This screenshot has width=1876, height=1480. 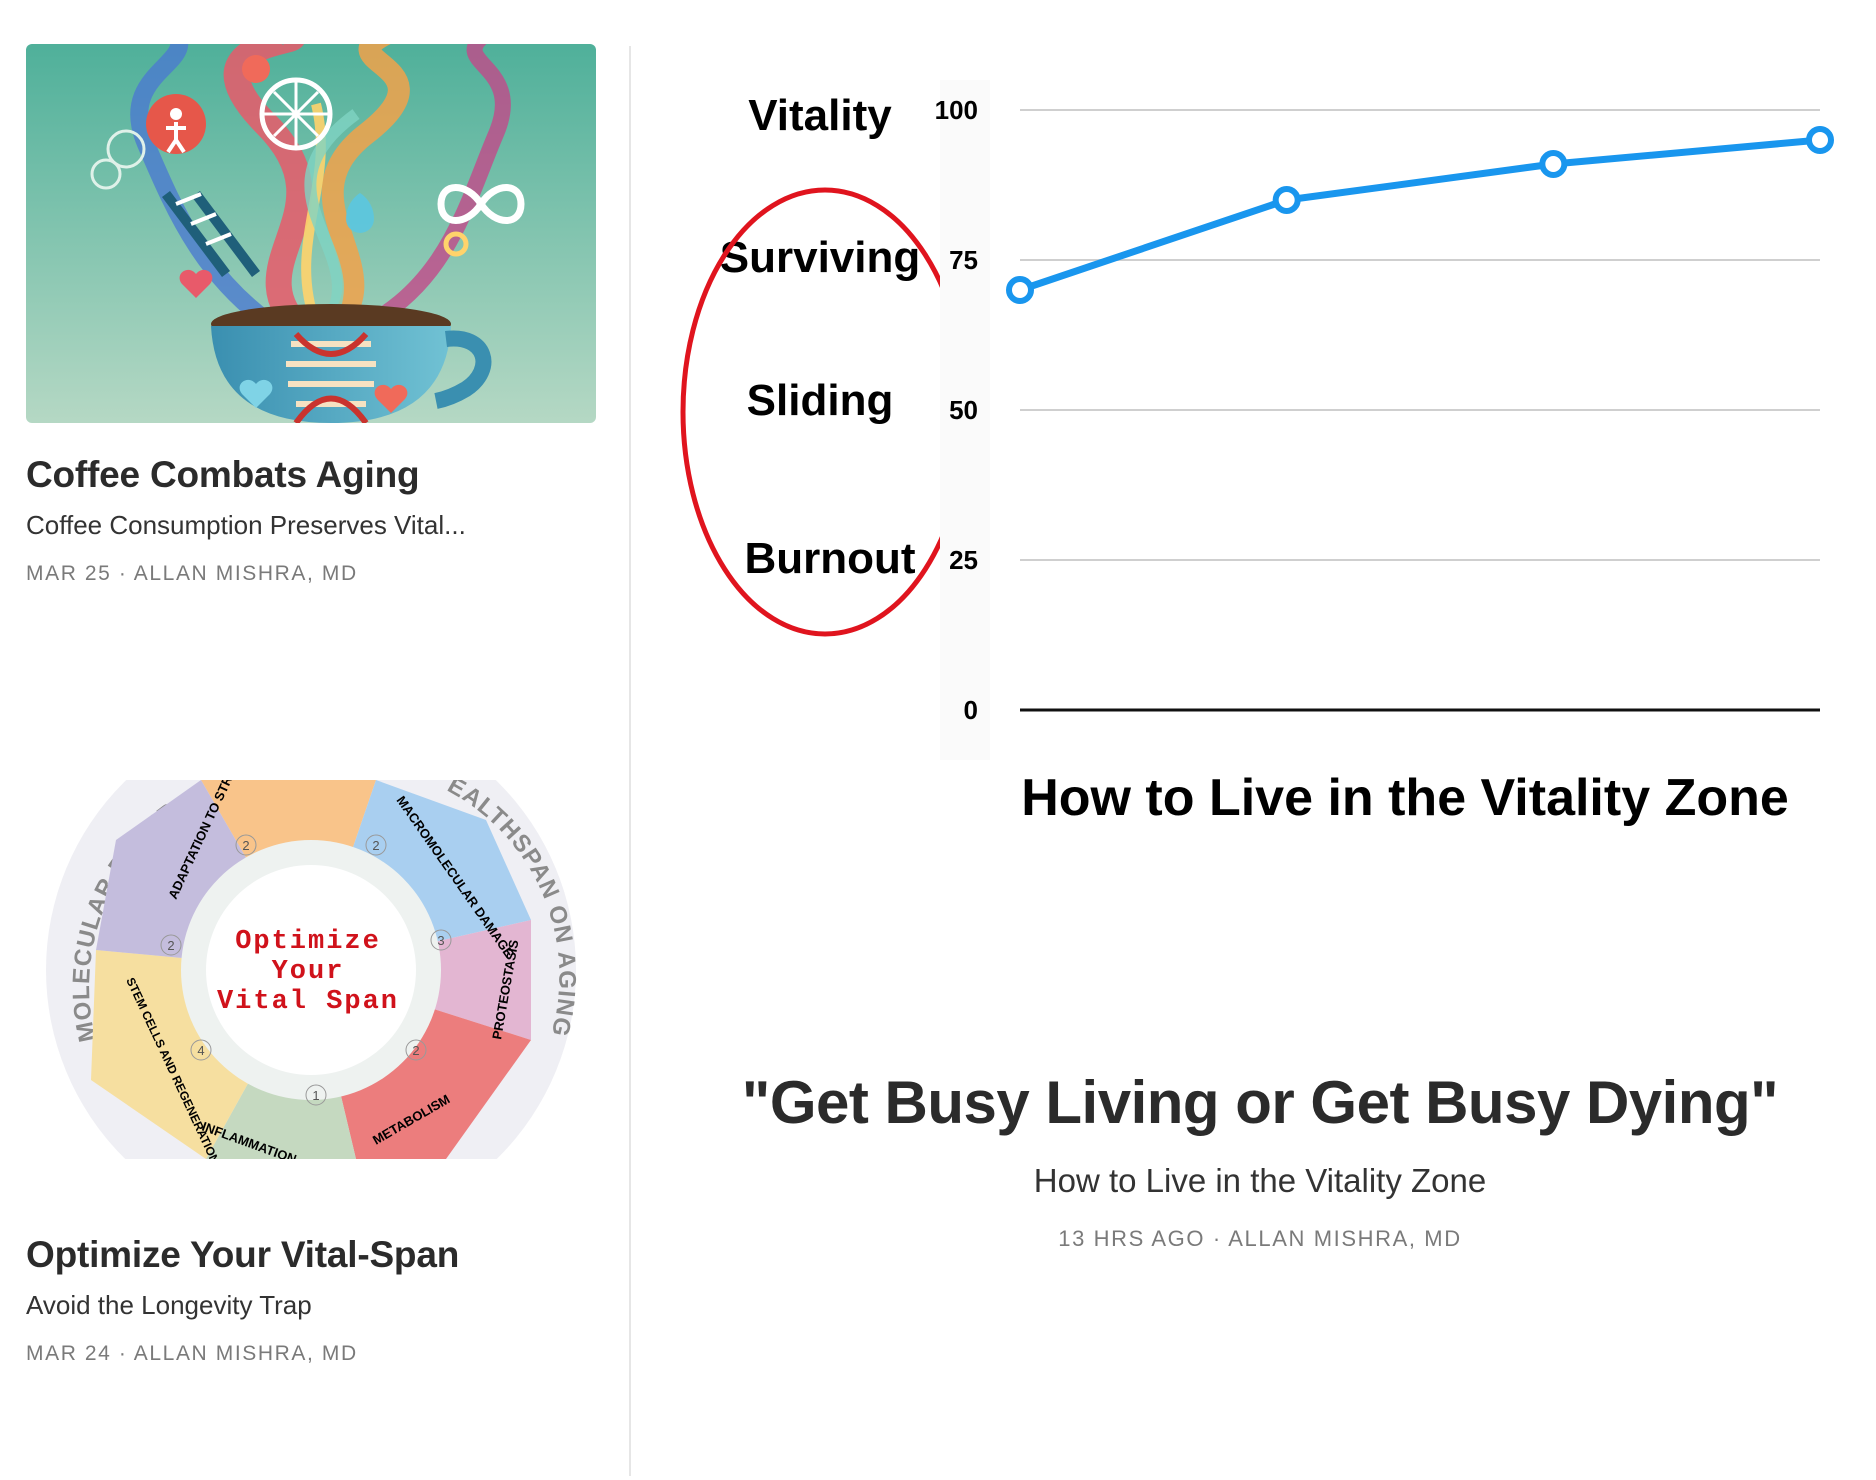 I want to click on post-title: Optimize Your Vital-Span, so click(x=242, y=1255).